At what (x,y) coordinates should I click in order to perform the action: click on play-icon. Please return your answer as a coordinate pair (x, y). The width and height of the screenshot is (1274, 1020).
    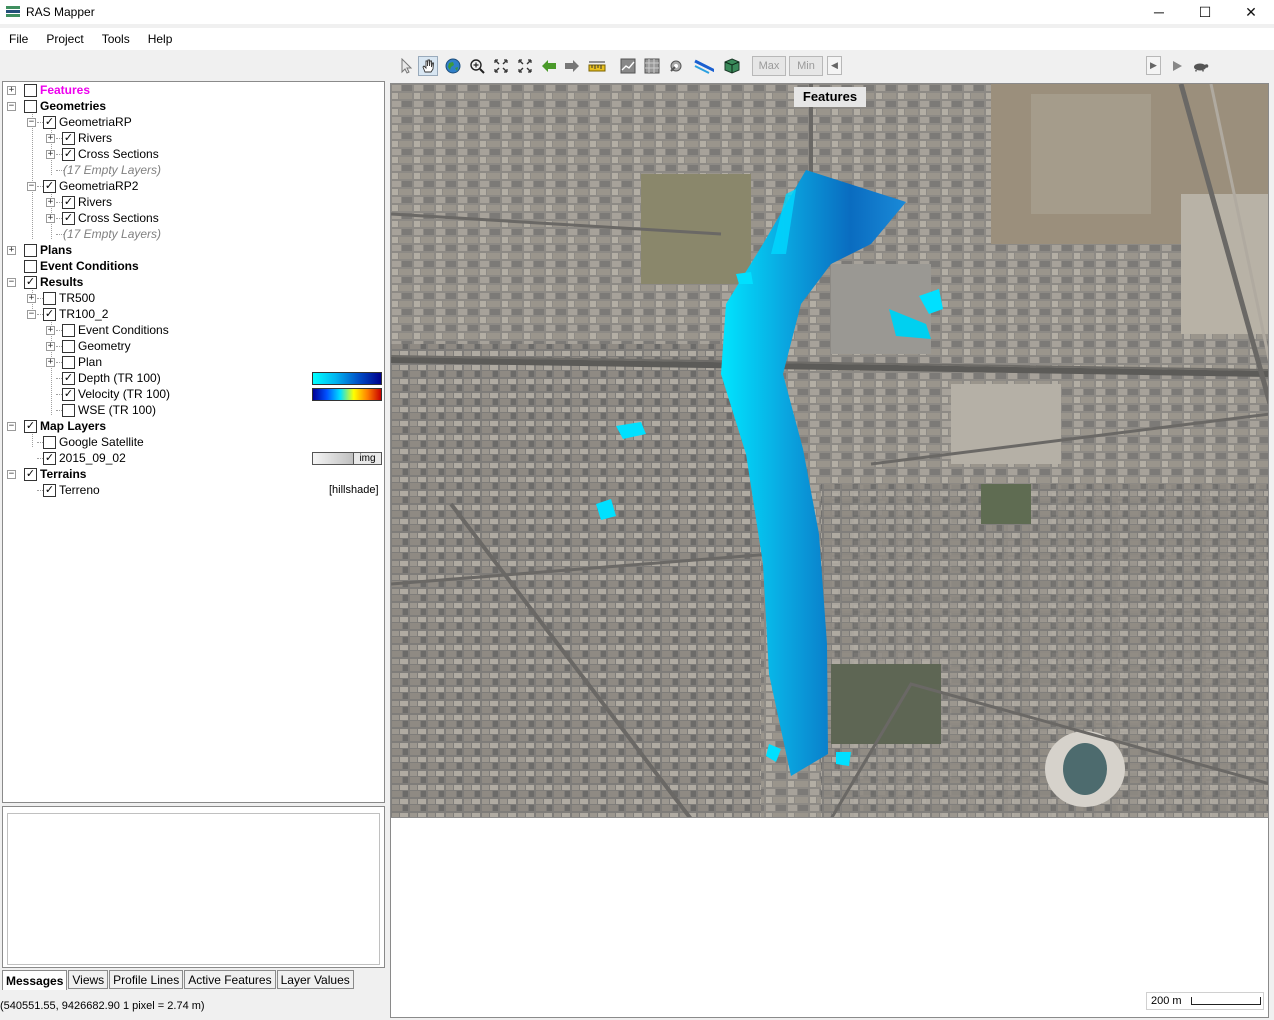
    Looking at the image, I should click on (1177, 66).